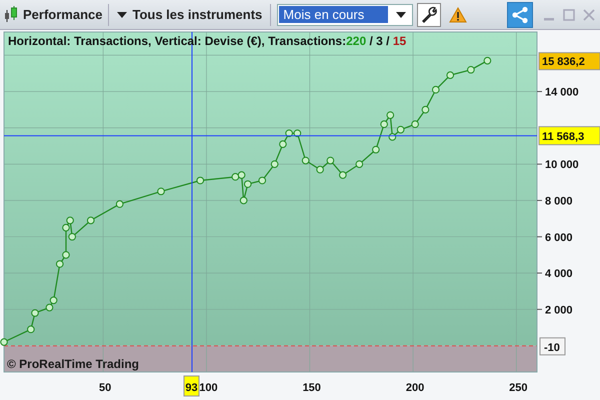  I want to click on y-axis-label: 2 000, so click(559, 310).